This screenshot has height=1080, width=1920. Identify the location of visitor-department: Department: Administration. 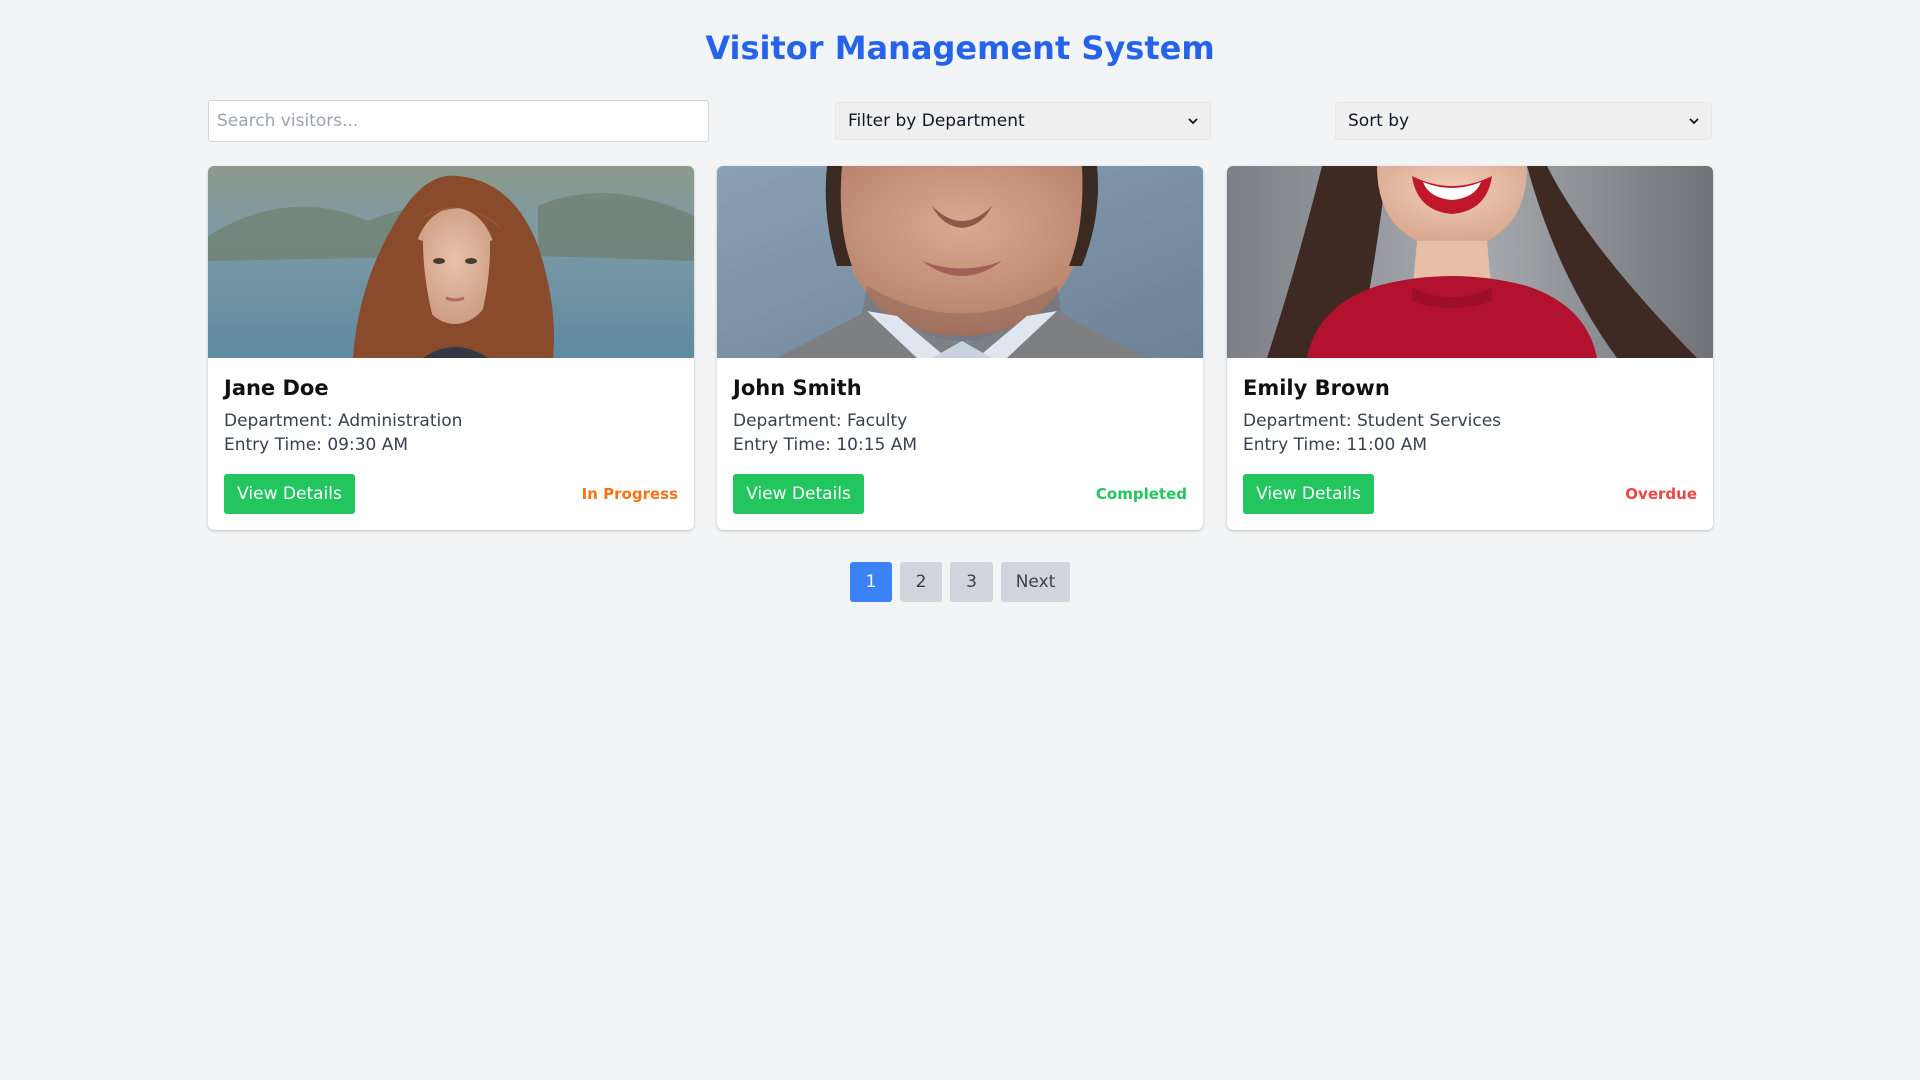
(343, 421).